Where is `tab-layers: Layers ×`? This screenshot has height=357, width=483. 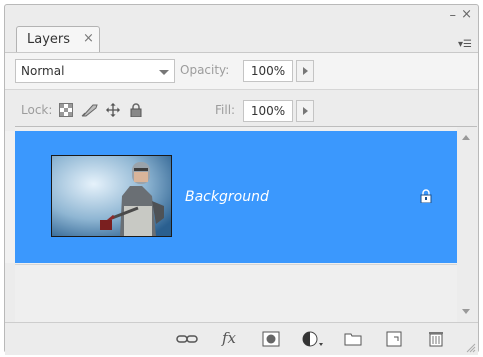 tab-layers: Layers × is located at coordinates (58, 39).